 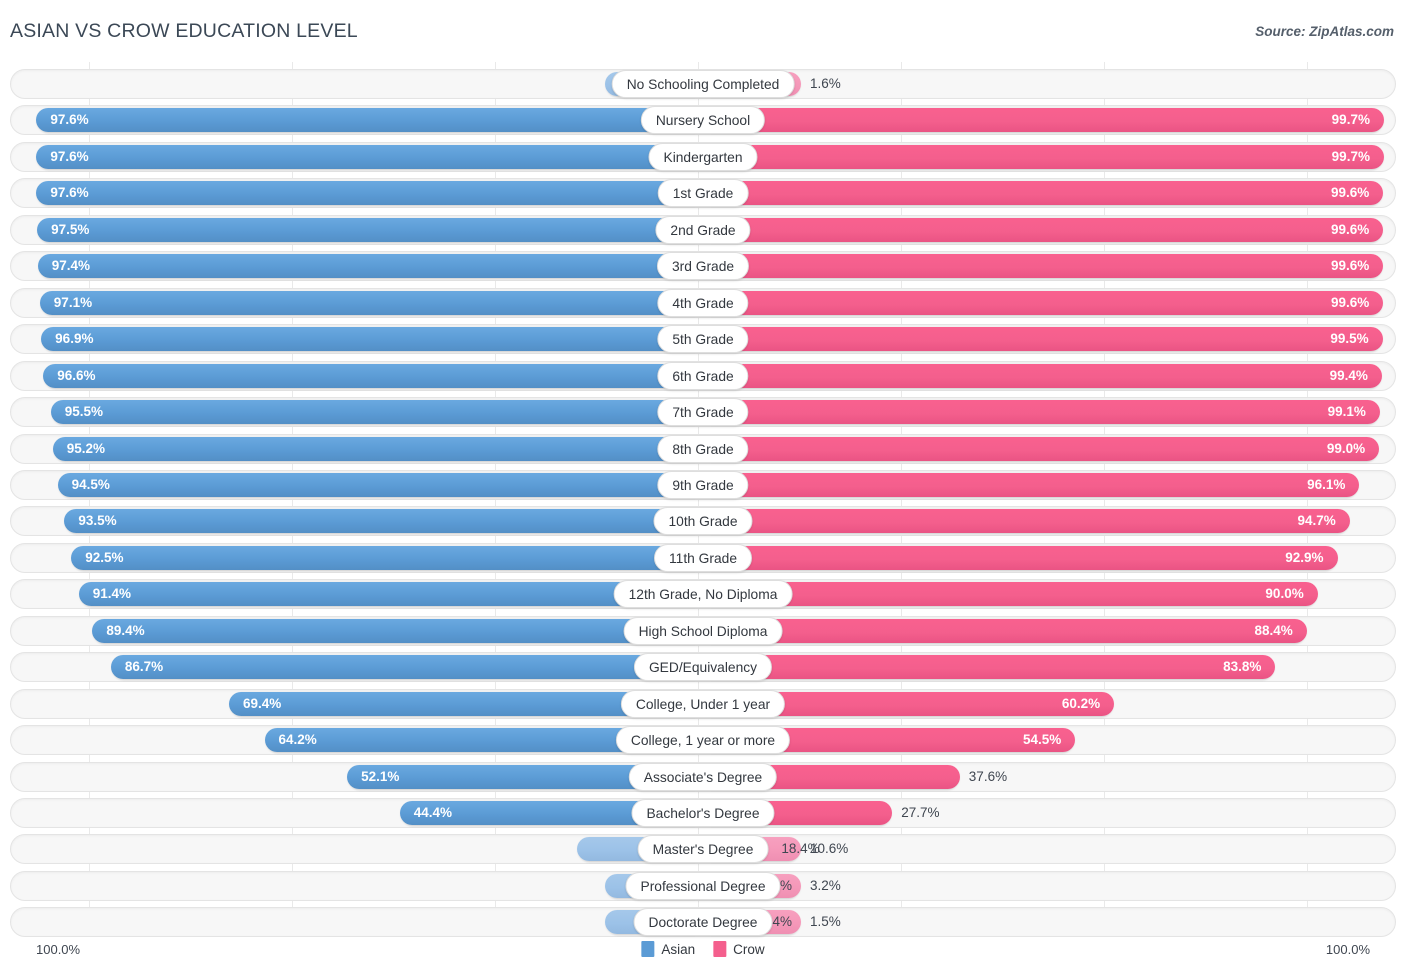 What do you see at coordinates (58, 949) in the screenshot?
I see `axis-min-label: 100.0%` at bounding box center [58, 949].